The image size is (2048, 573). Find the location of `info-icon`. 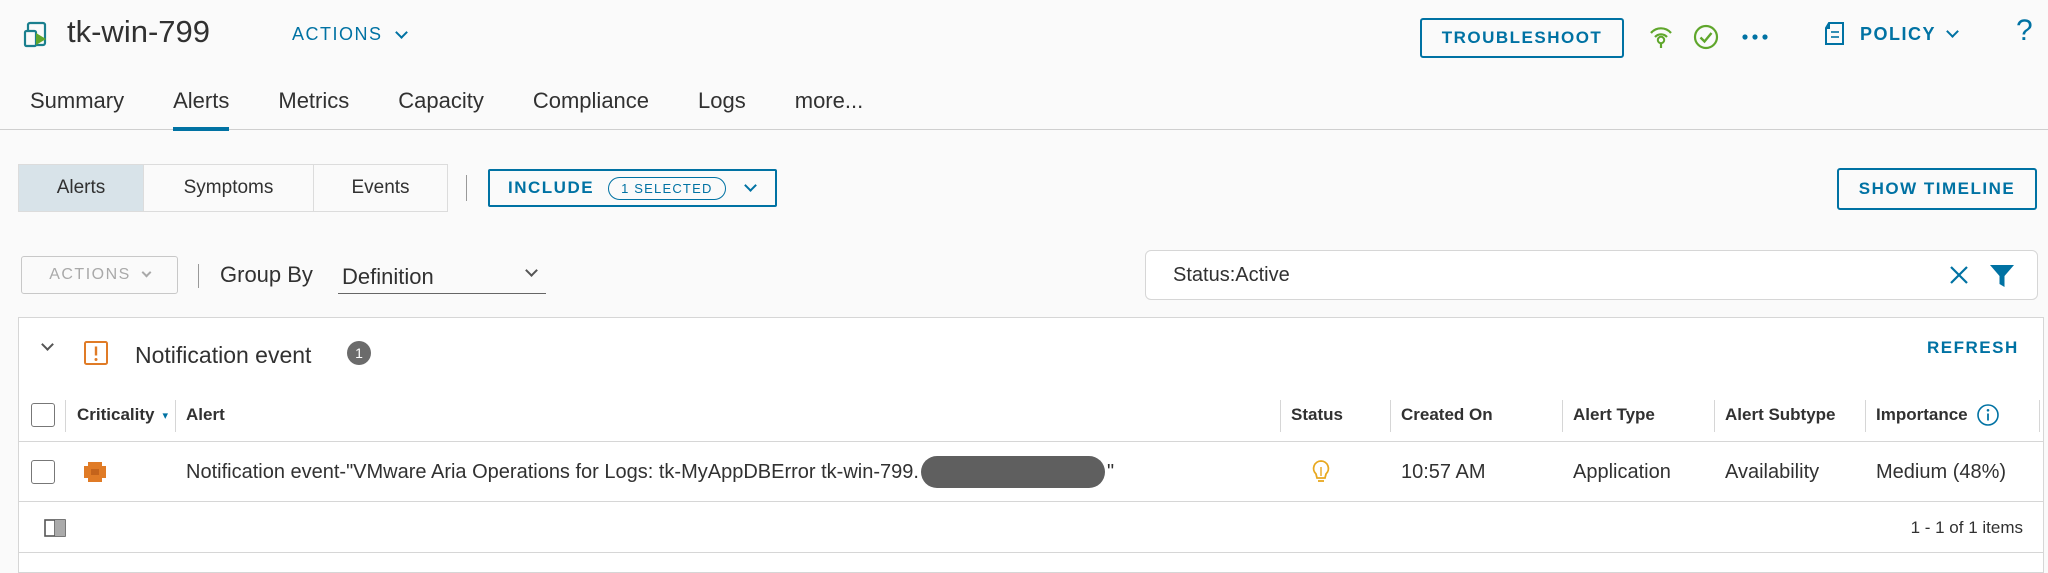

info-icon is located at coordinates (1988, 415).